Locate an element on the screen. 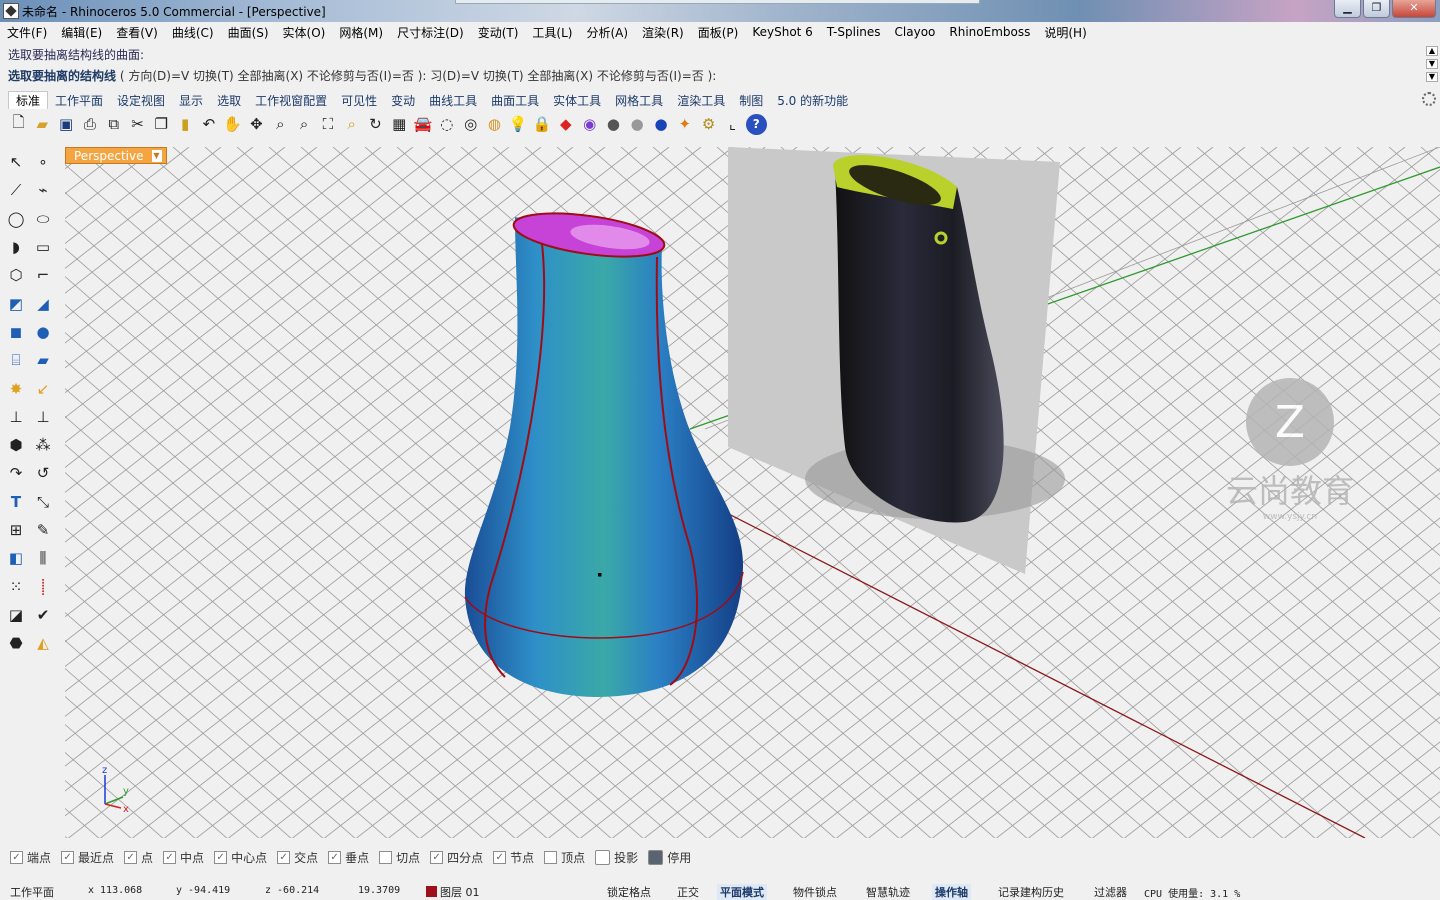  pan-icon: ✋ is located at coordinates (232, 124).